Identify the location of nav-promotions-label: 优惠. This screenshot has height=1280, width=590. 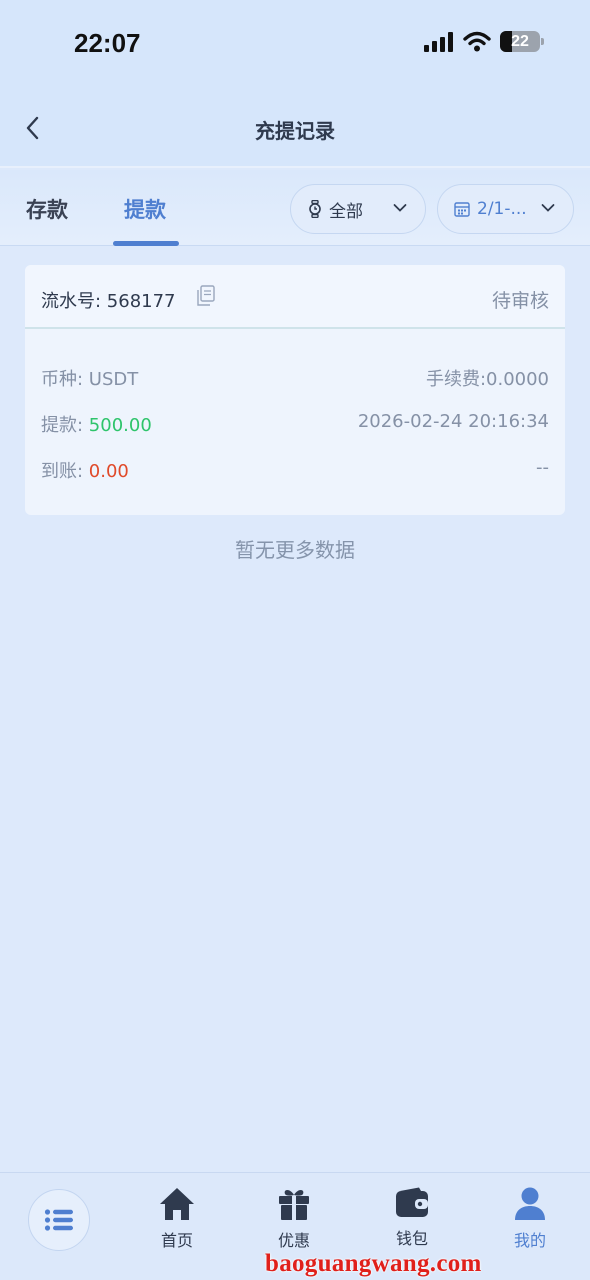
(293, 1240).